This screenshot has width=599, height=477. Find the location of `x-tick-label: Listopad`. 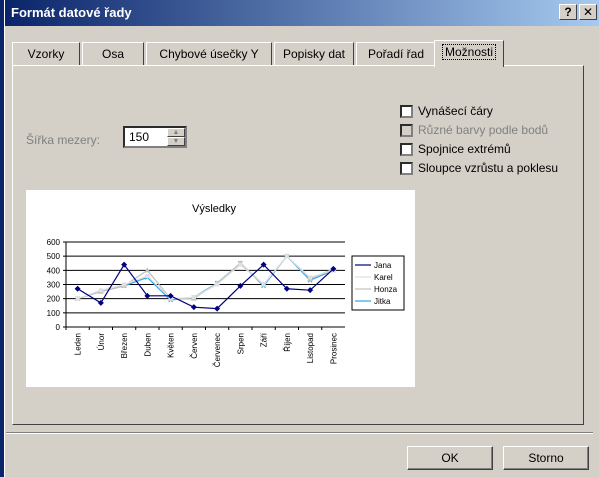

x-tick-label: Listopad is located at coordinates (310, 348).